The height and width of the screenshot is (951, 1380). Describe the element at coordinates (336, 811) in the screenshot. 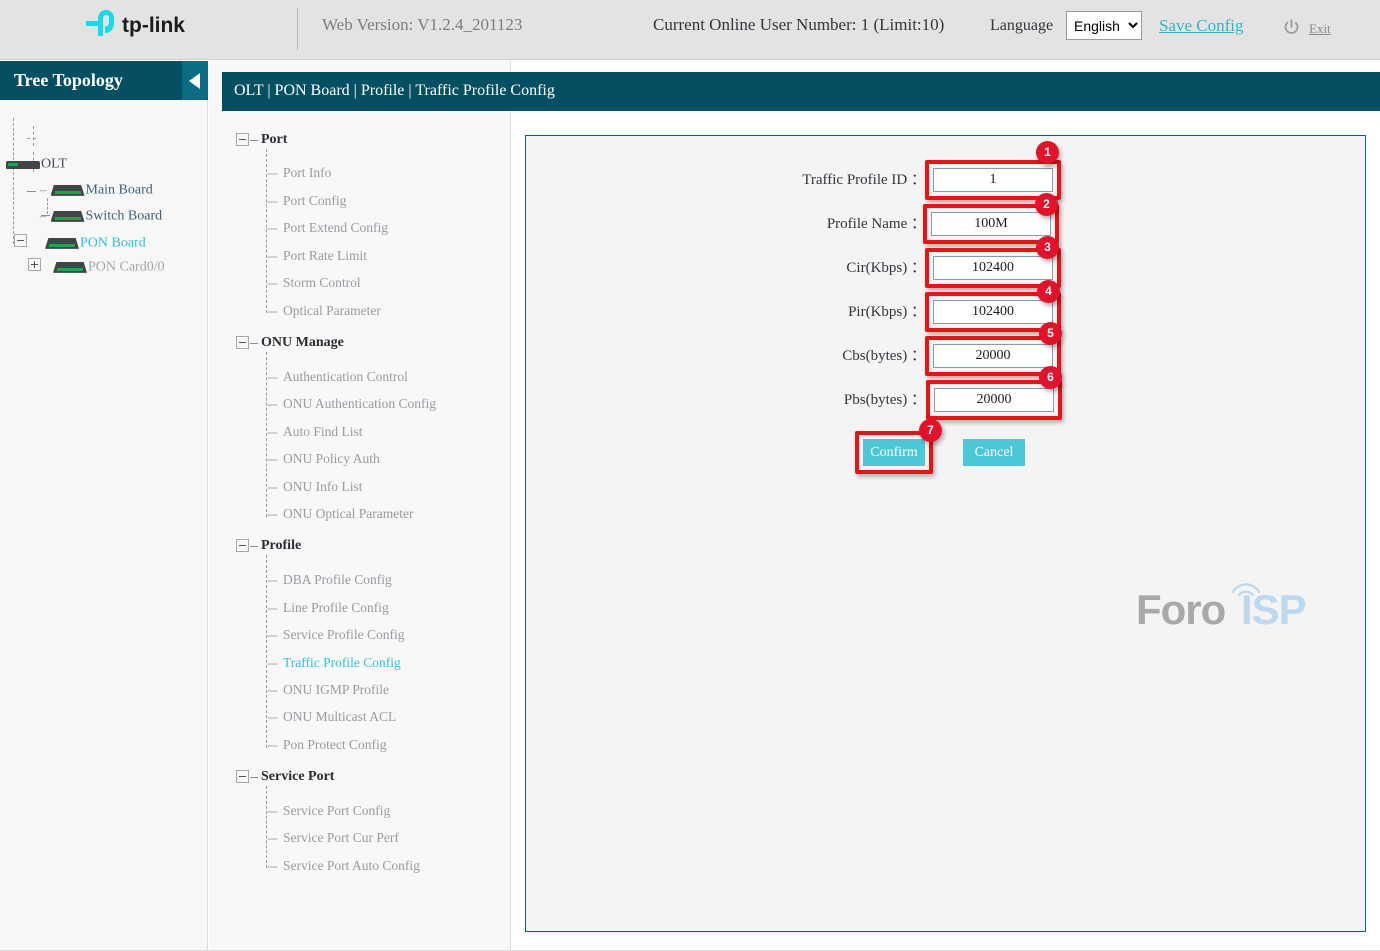

I see `nav-item-service-port-config: Service Port Config` at that location.